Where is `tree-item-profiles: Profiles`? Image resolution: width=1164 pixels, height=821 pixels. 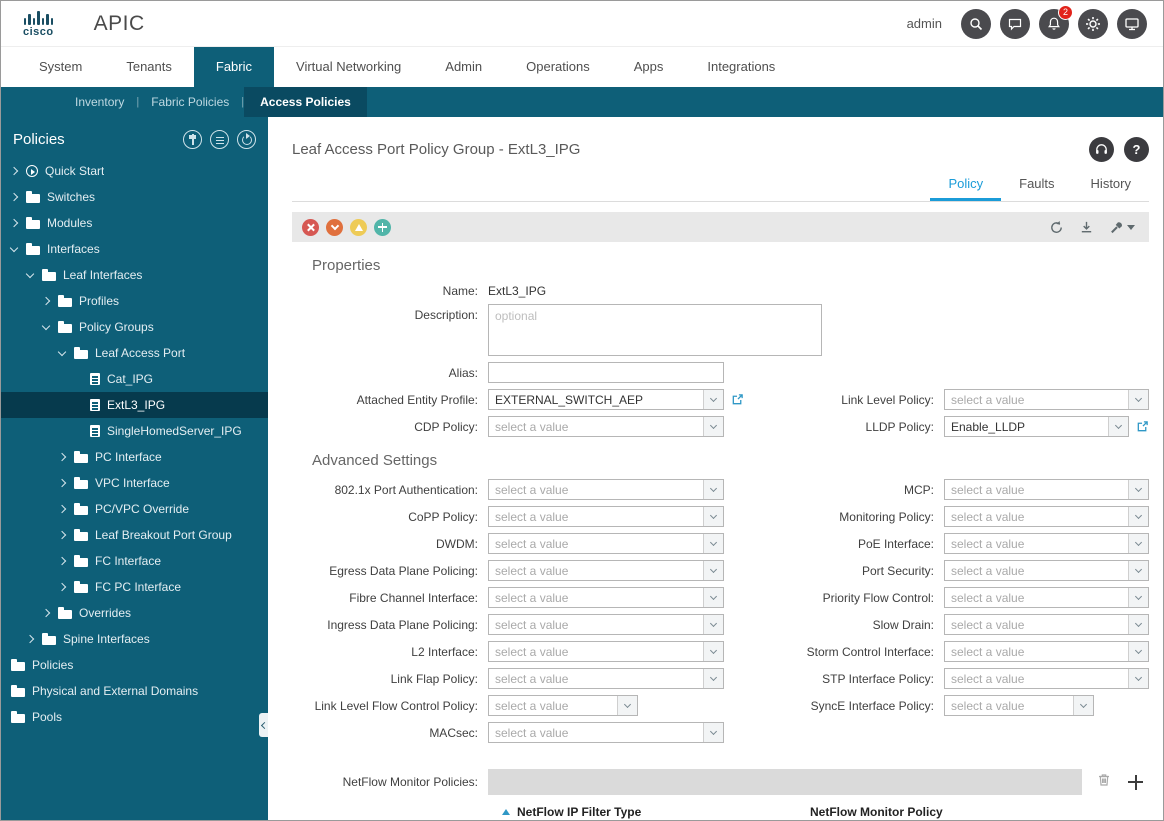
tree-item-profiles: Profiles is located at coordinates (134, 301).